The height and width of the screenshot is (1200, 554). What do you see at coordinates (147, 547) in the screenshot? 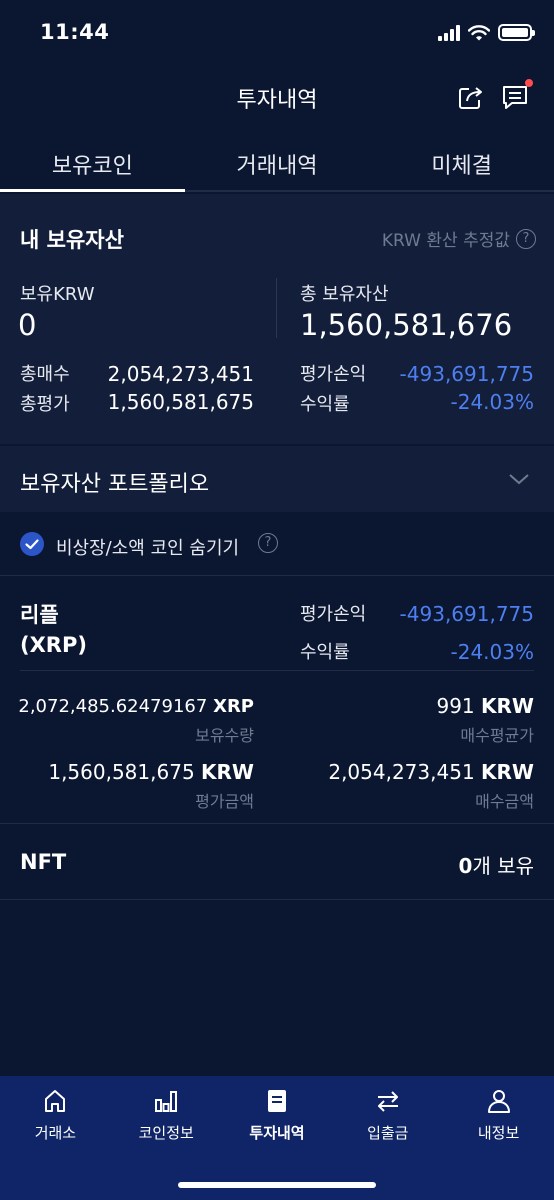
I see `hide-small-coins-label: 비상장/소액 코인 숨기기` at bounding box center [147, 547].